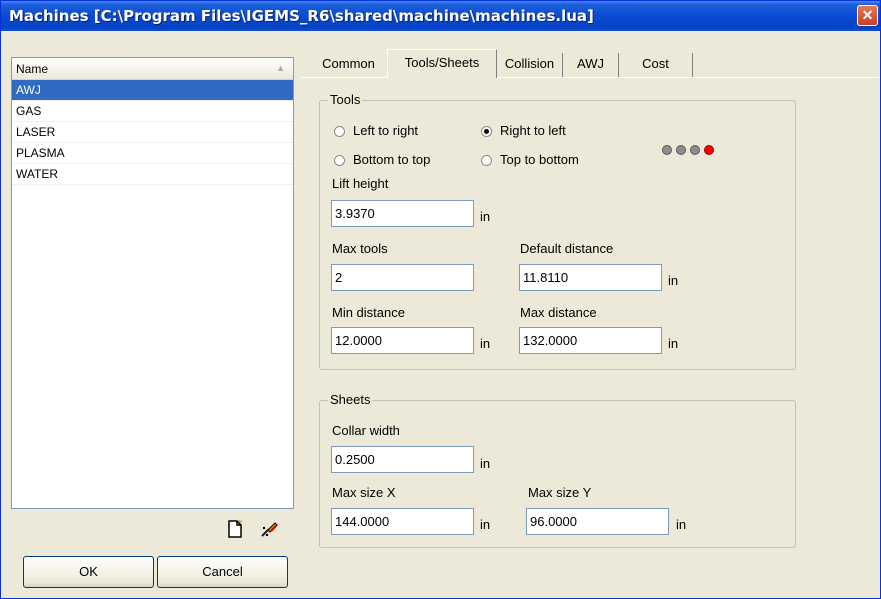 The image size is (881, 599). Describe the element at coordinates (539, 159) in the screenshot. I see `radio-top-to-bottom-label: Top to bottom` at that location.